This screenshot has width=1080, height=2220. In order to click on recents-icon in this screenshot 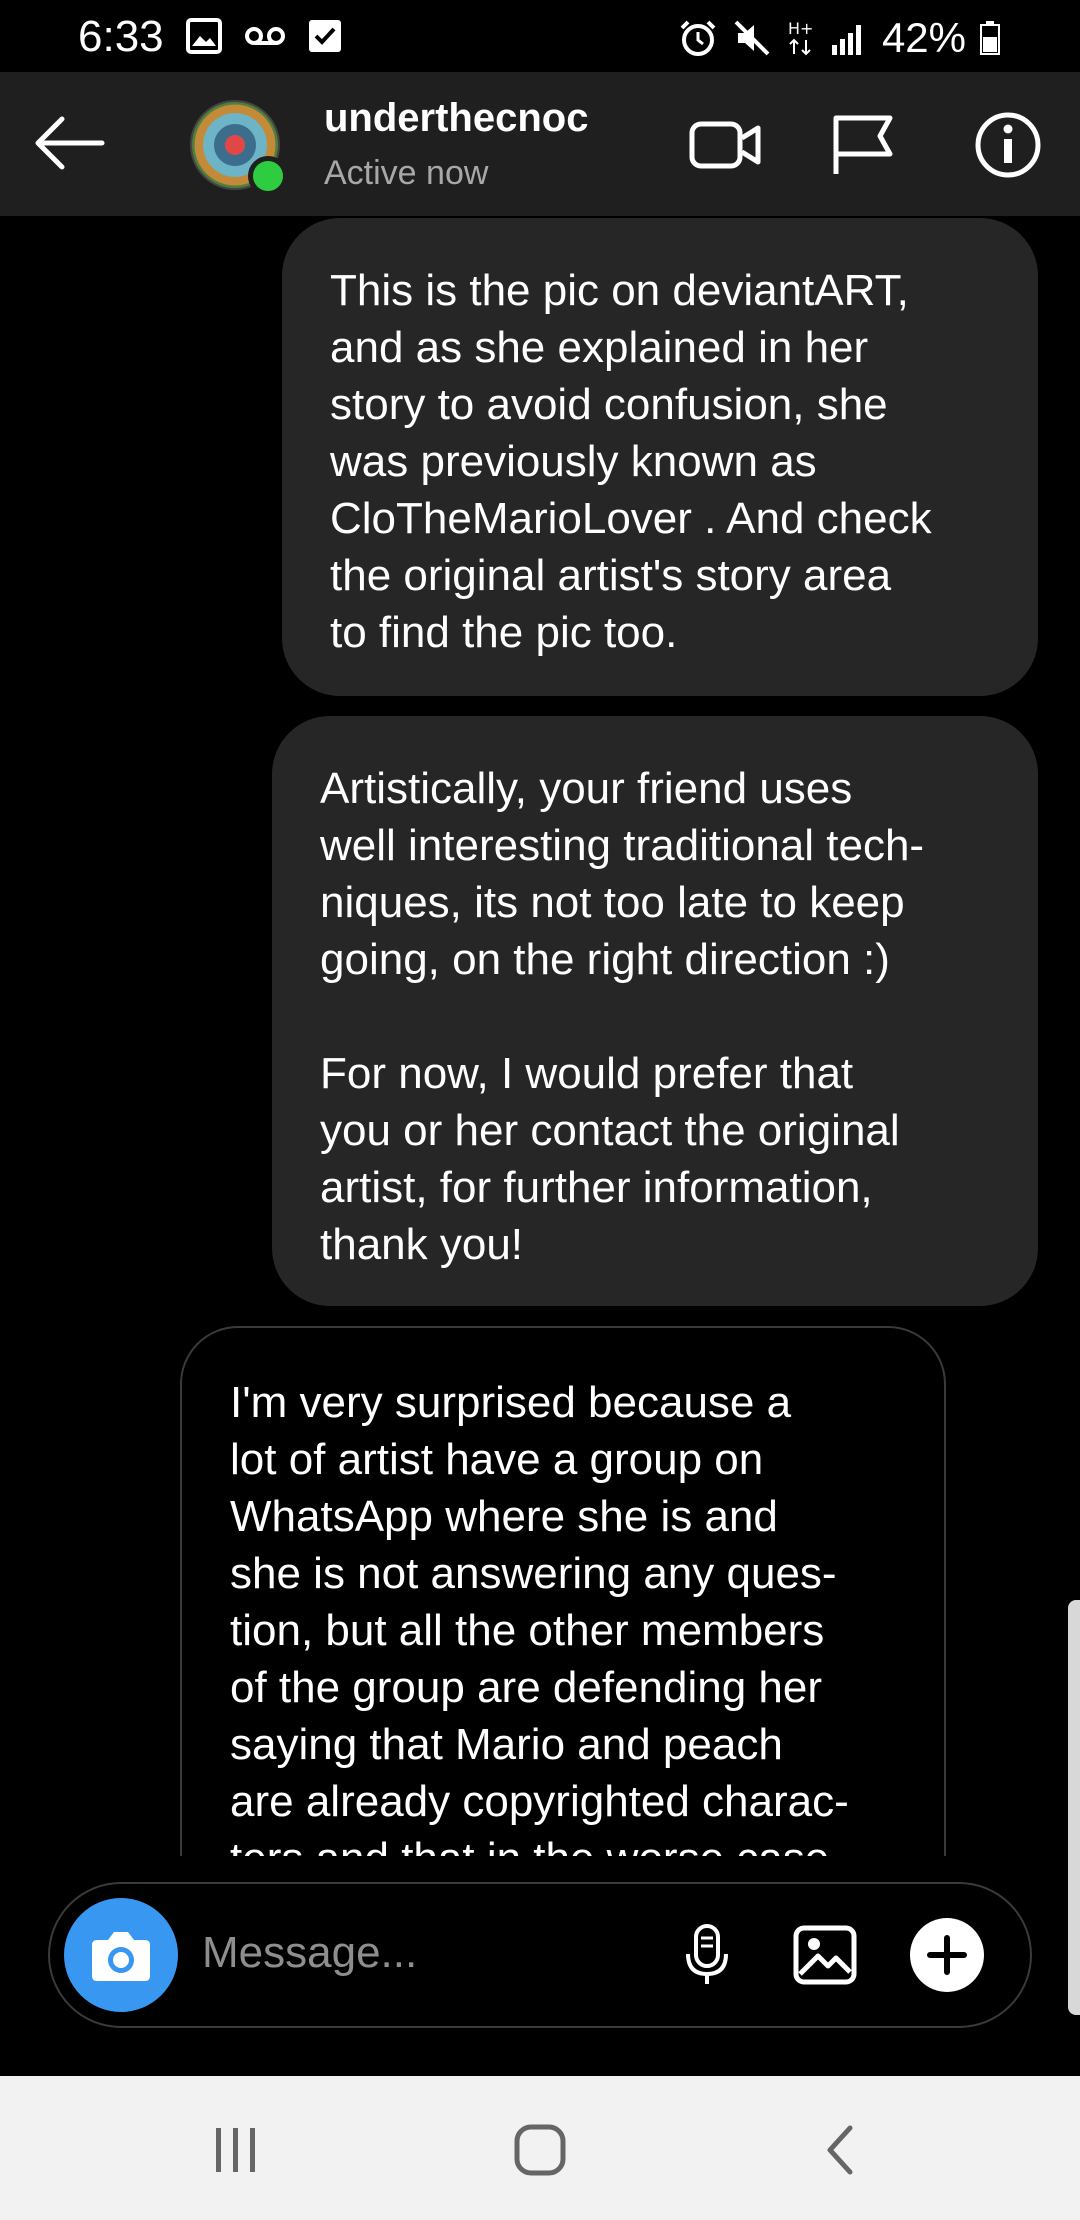, I will do `click(236, 2150)`.